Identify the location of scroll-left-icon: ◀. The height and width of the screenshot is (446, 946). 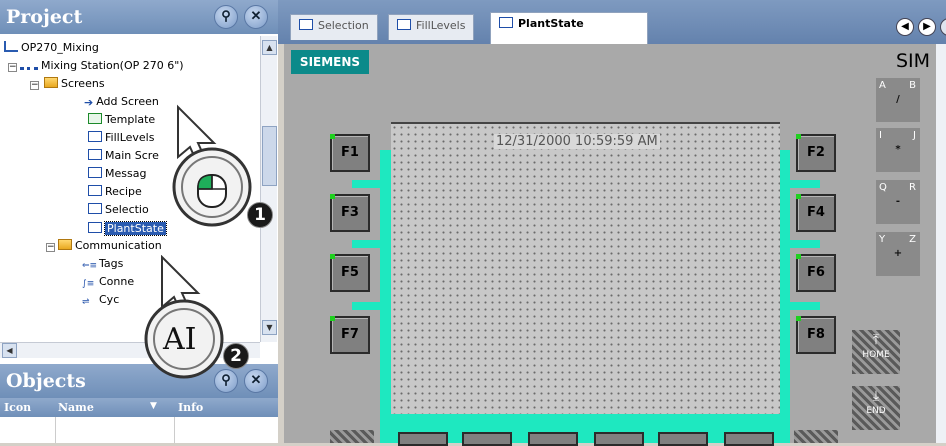
(9, 350).